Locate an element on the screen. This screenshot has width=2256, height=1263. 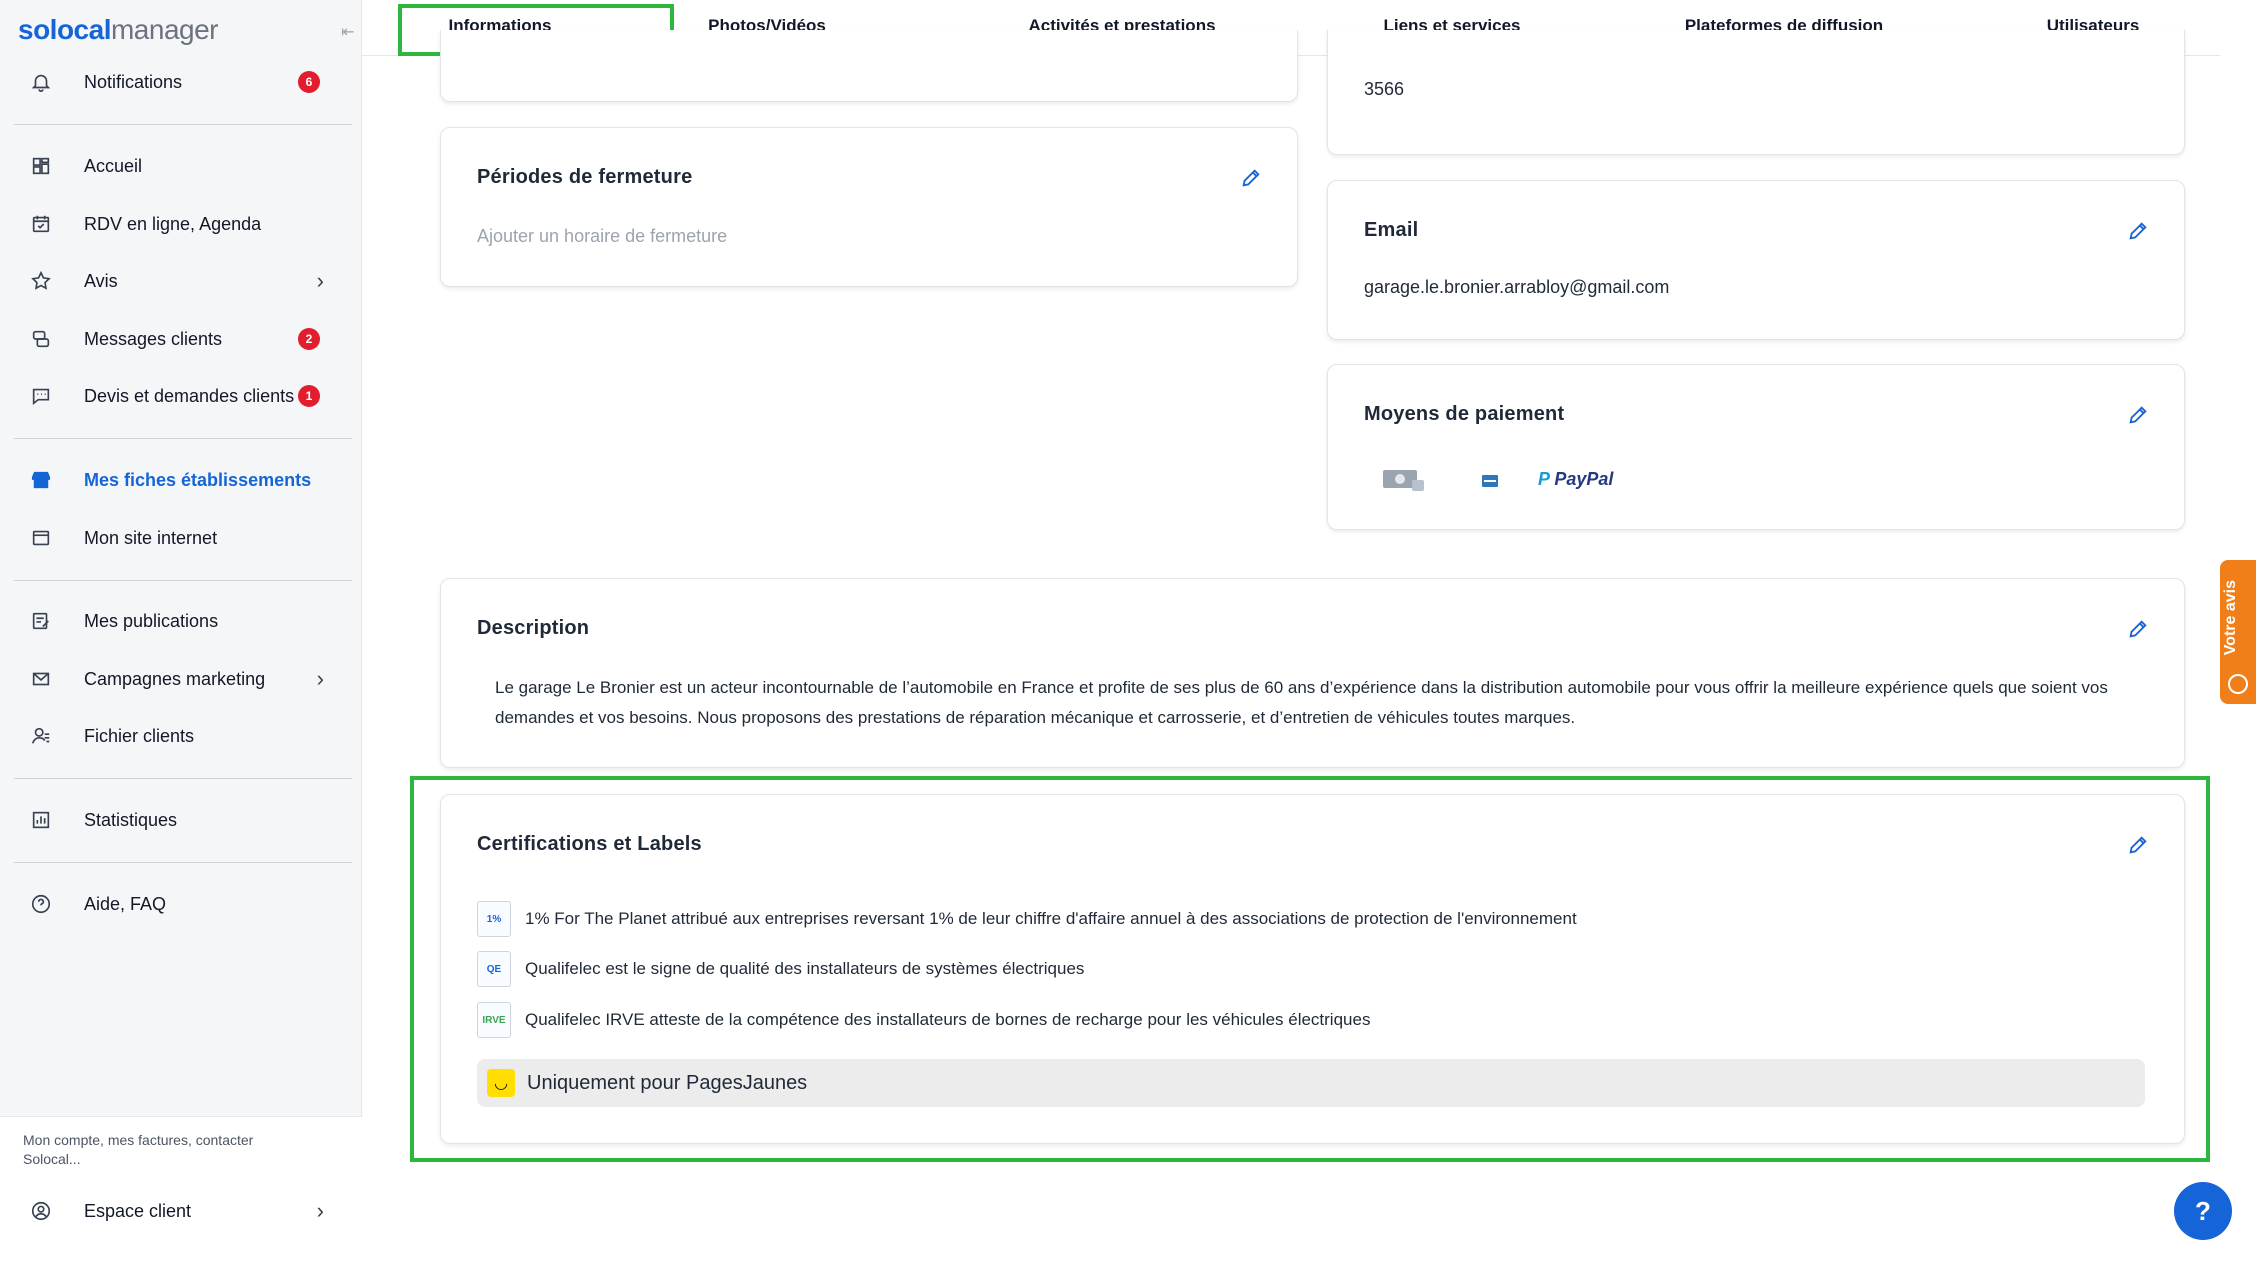
solocal-logo: solocalmanager is located at coordinates (118, 30).